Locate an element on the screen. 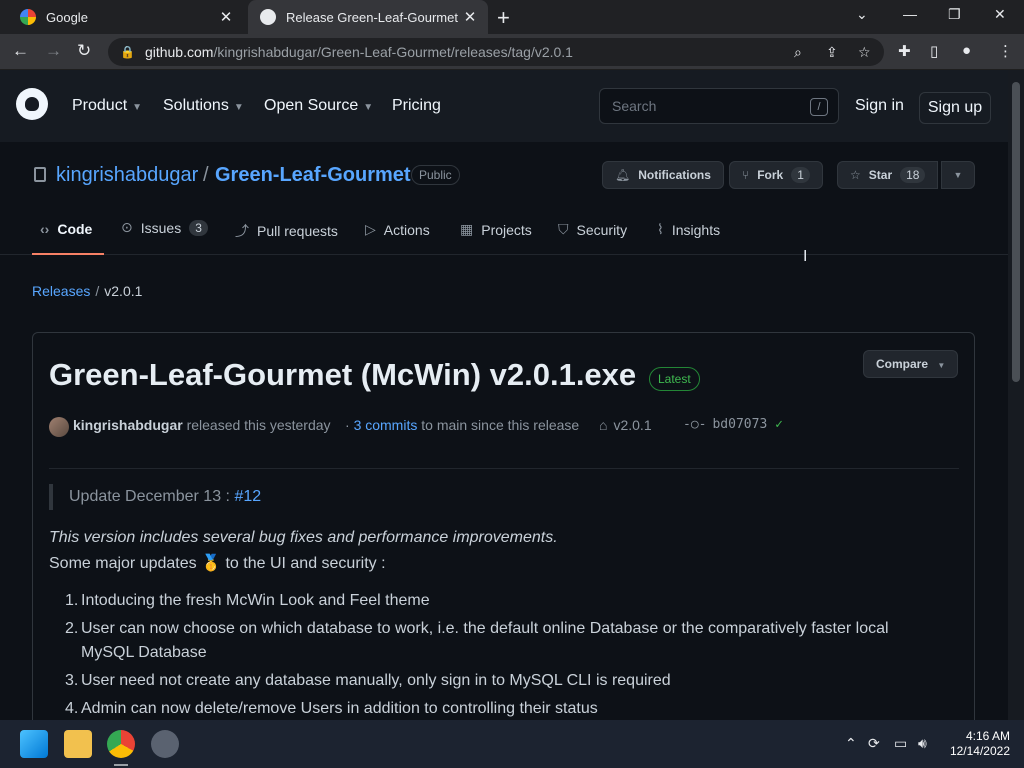  star-list-dropdown: ▼ is located at coordinates (958, 175).